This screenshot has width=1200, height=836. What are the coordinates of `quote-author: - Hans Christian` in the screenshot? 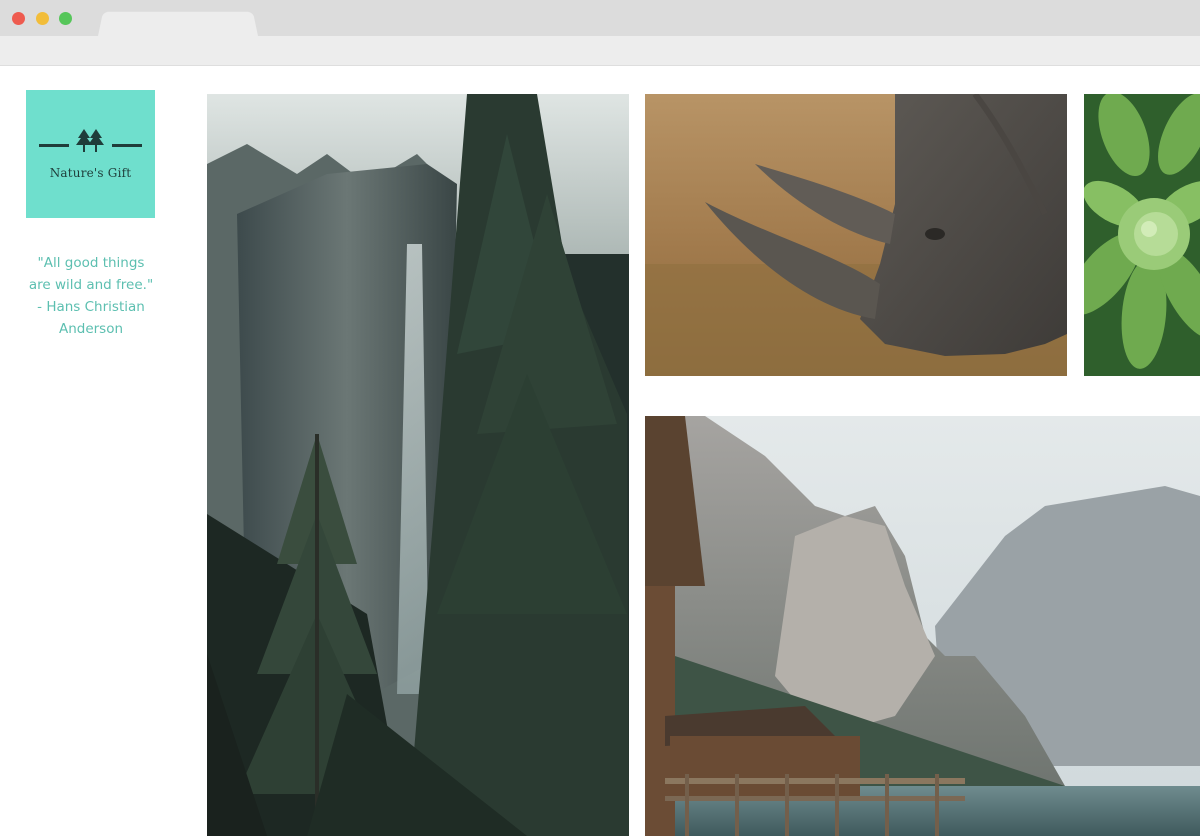 It's located at (91, 307).